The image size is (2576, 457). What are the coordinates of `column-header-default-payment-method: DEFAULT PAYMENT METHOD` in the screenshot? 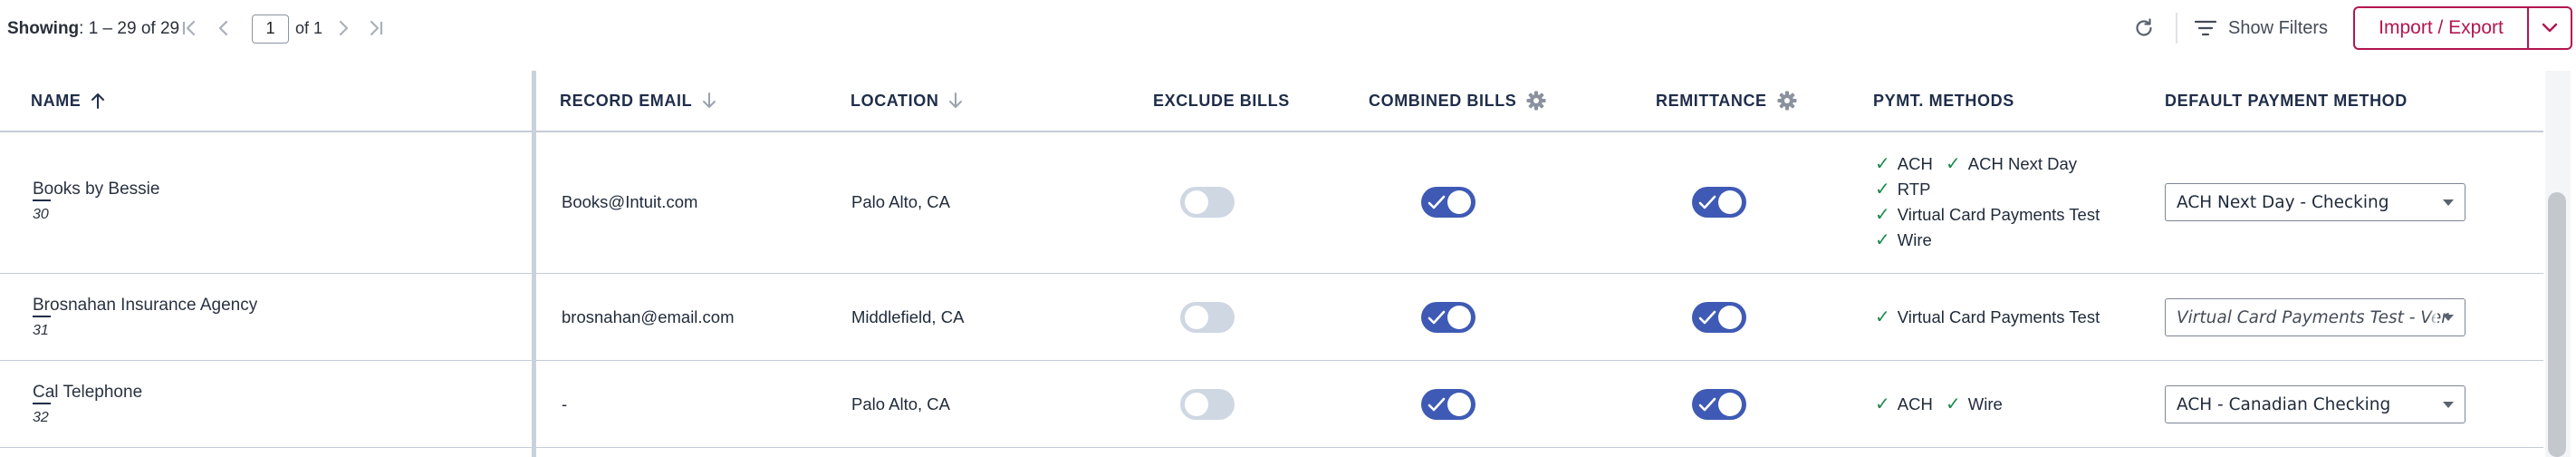 It's located at (2286, 101).